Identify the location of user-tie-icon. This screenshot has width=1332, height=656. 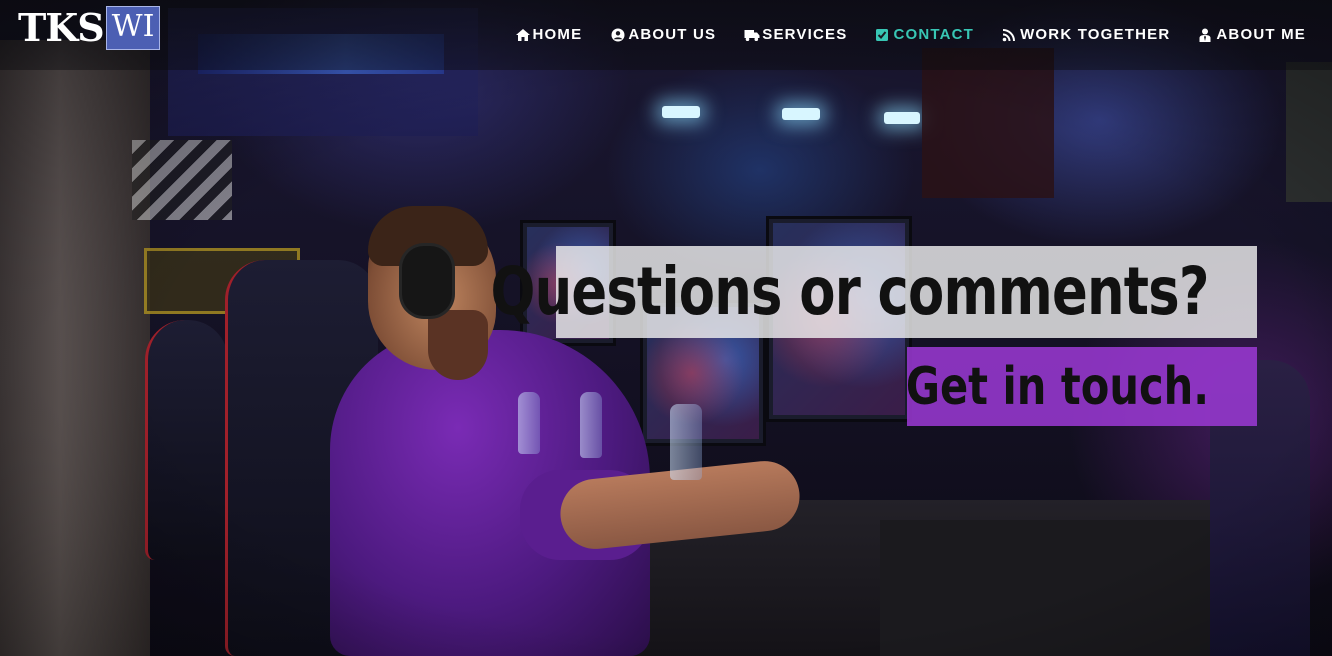
(1206, 35).